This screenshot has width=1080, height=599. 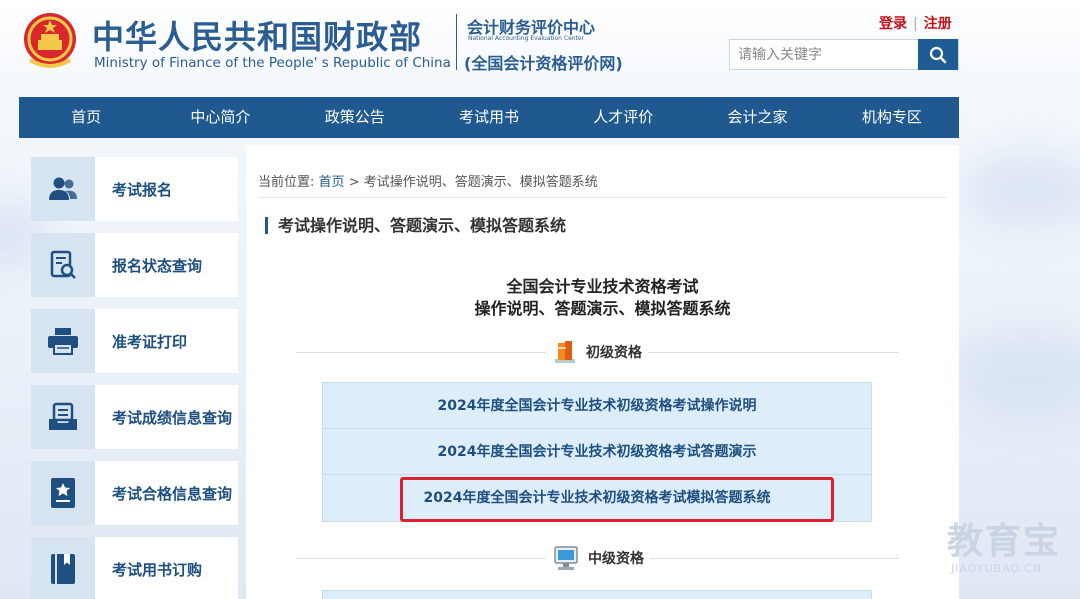 I want to click on nav-books: 考试用书, so click(x=489, y=117).